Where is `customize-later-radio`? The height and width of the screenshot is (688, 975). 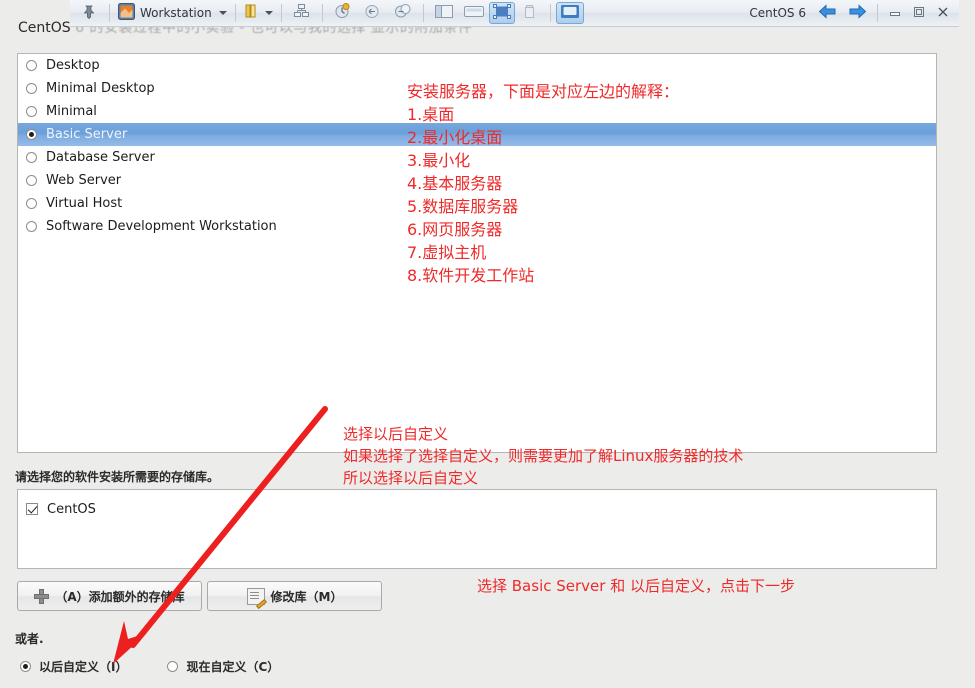
customize-later-radio is located at coordinates (25, 666).